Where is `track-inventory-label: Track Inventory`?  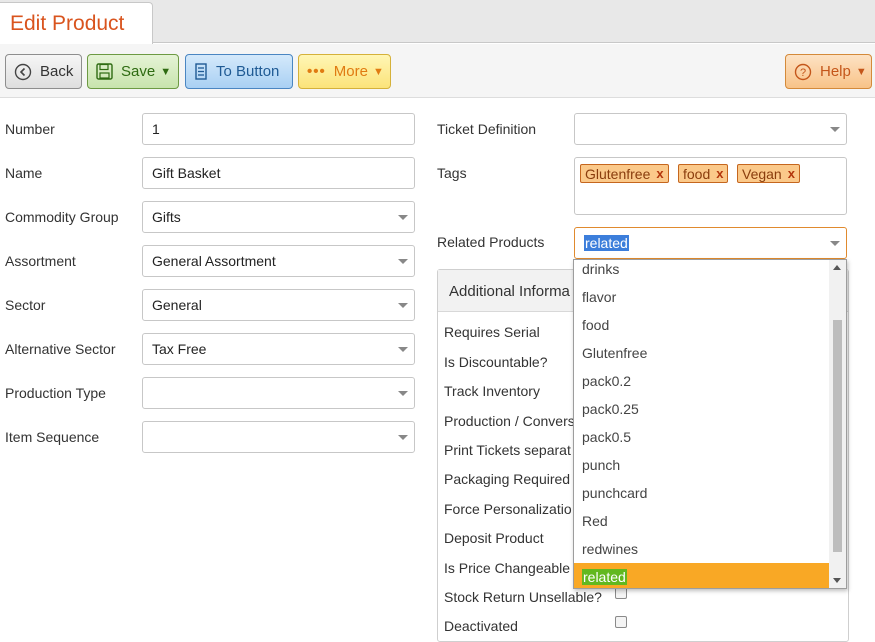 track-inventory-label: Track Inventory is located at coordinates (492, 391).